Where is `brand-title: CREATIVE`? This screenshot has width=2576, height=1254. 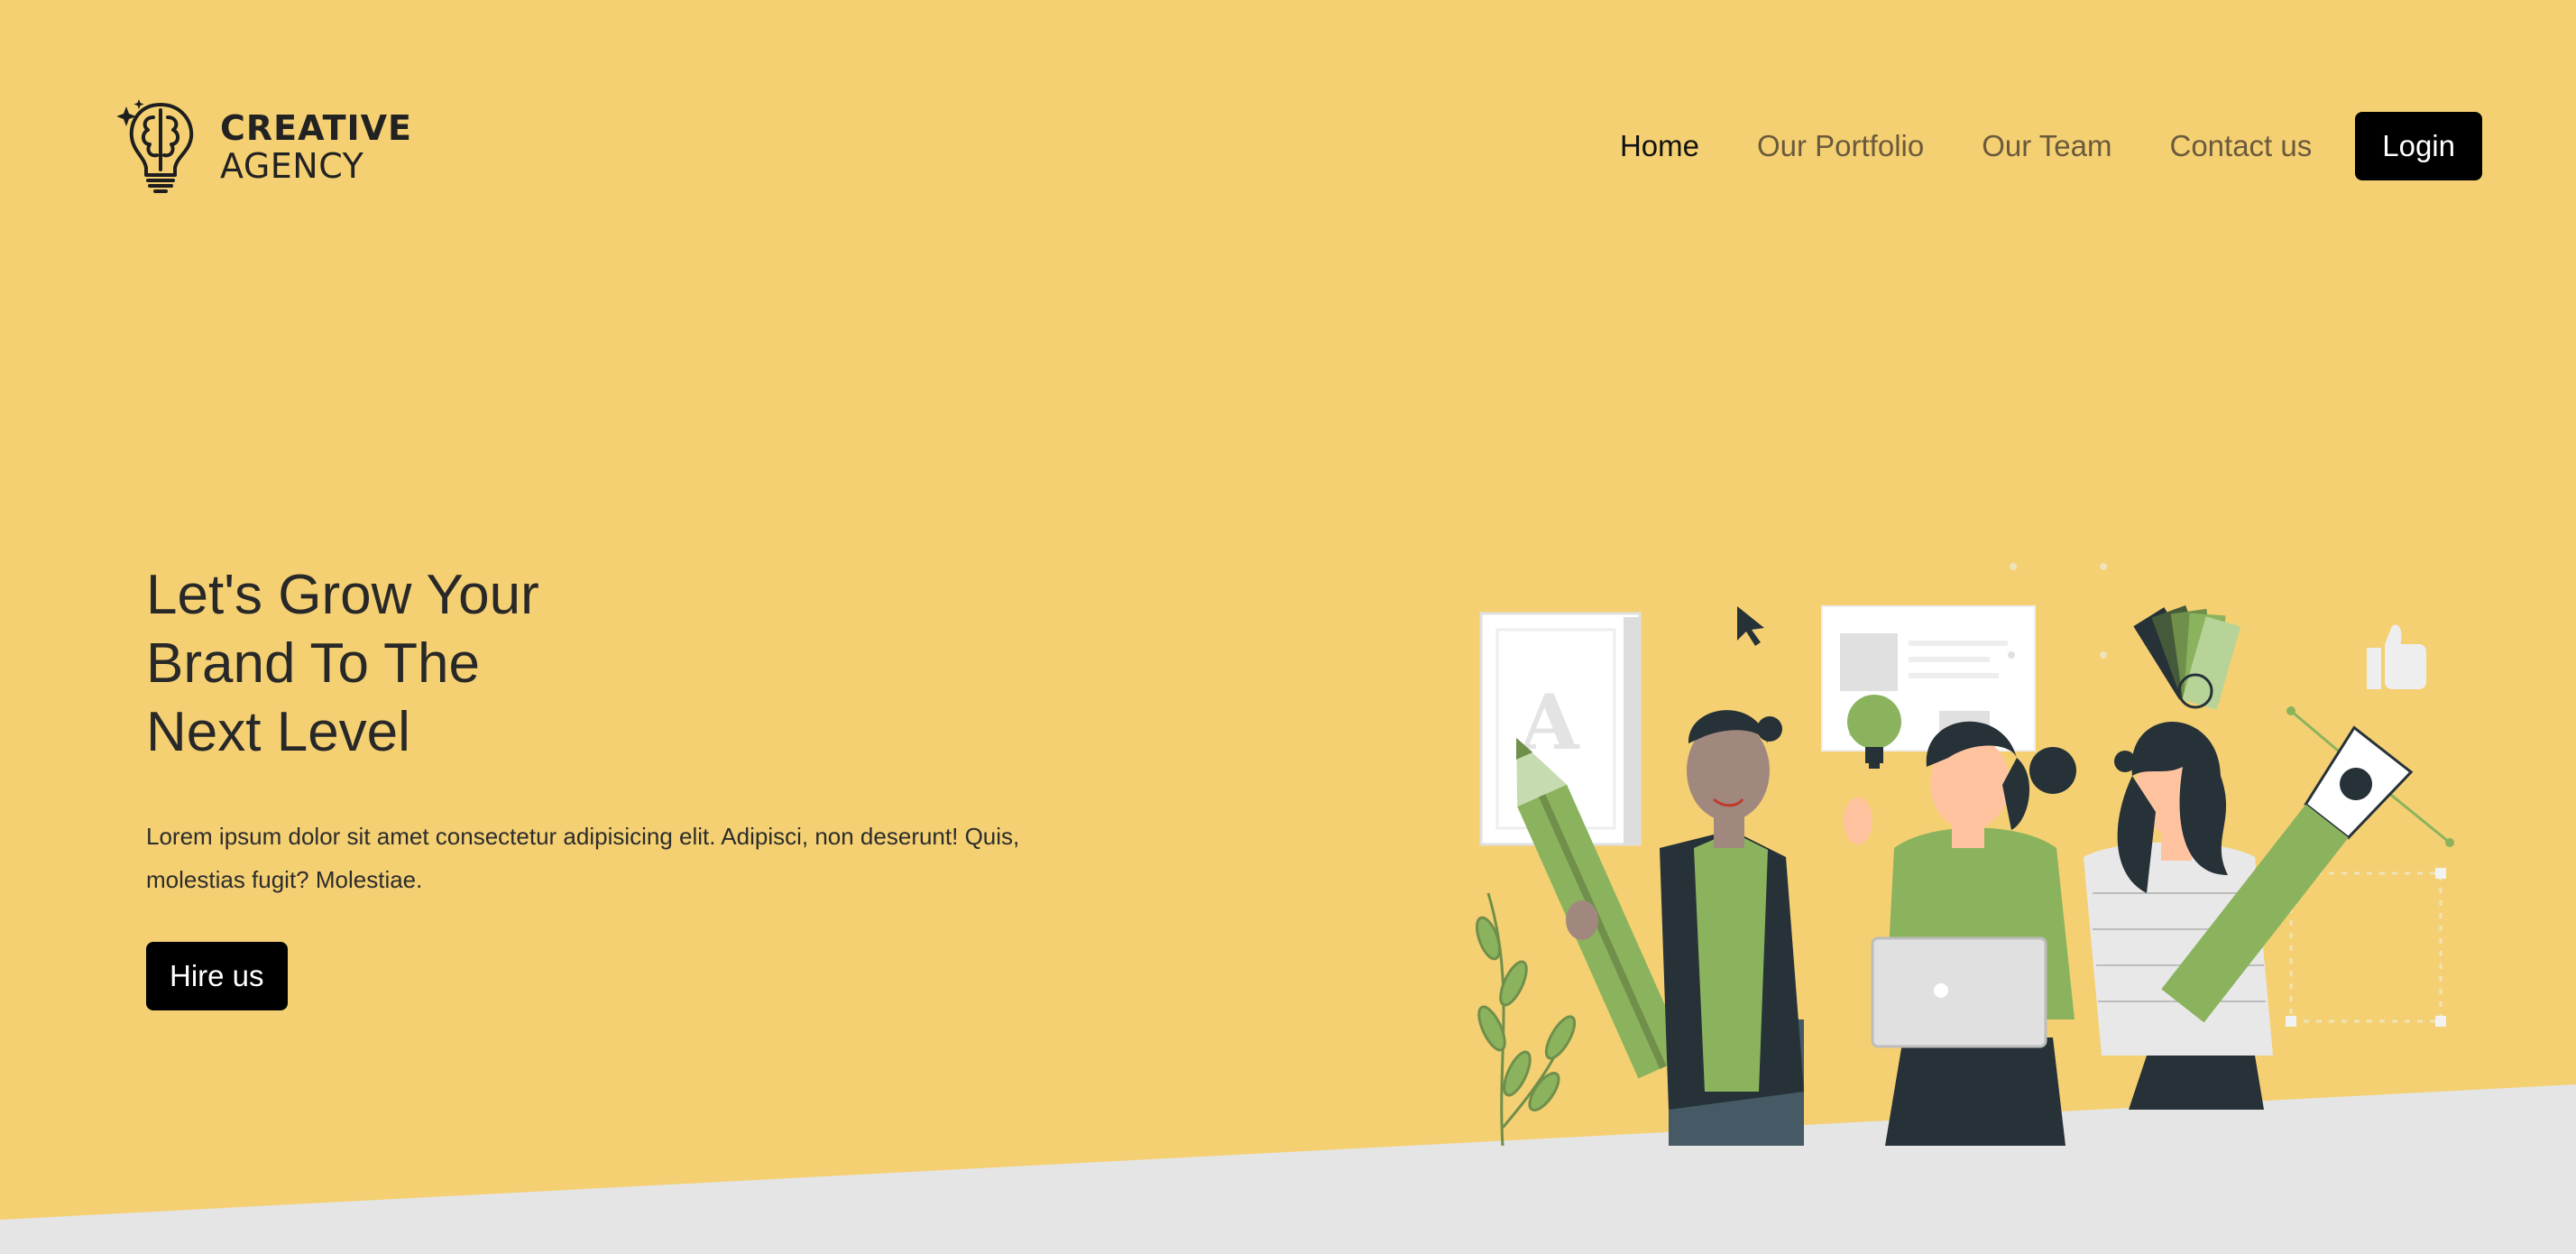
brand-title: CREATIVE is located at coordinates (316, 128).